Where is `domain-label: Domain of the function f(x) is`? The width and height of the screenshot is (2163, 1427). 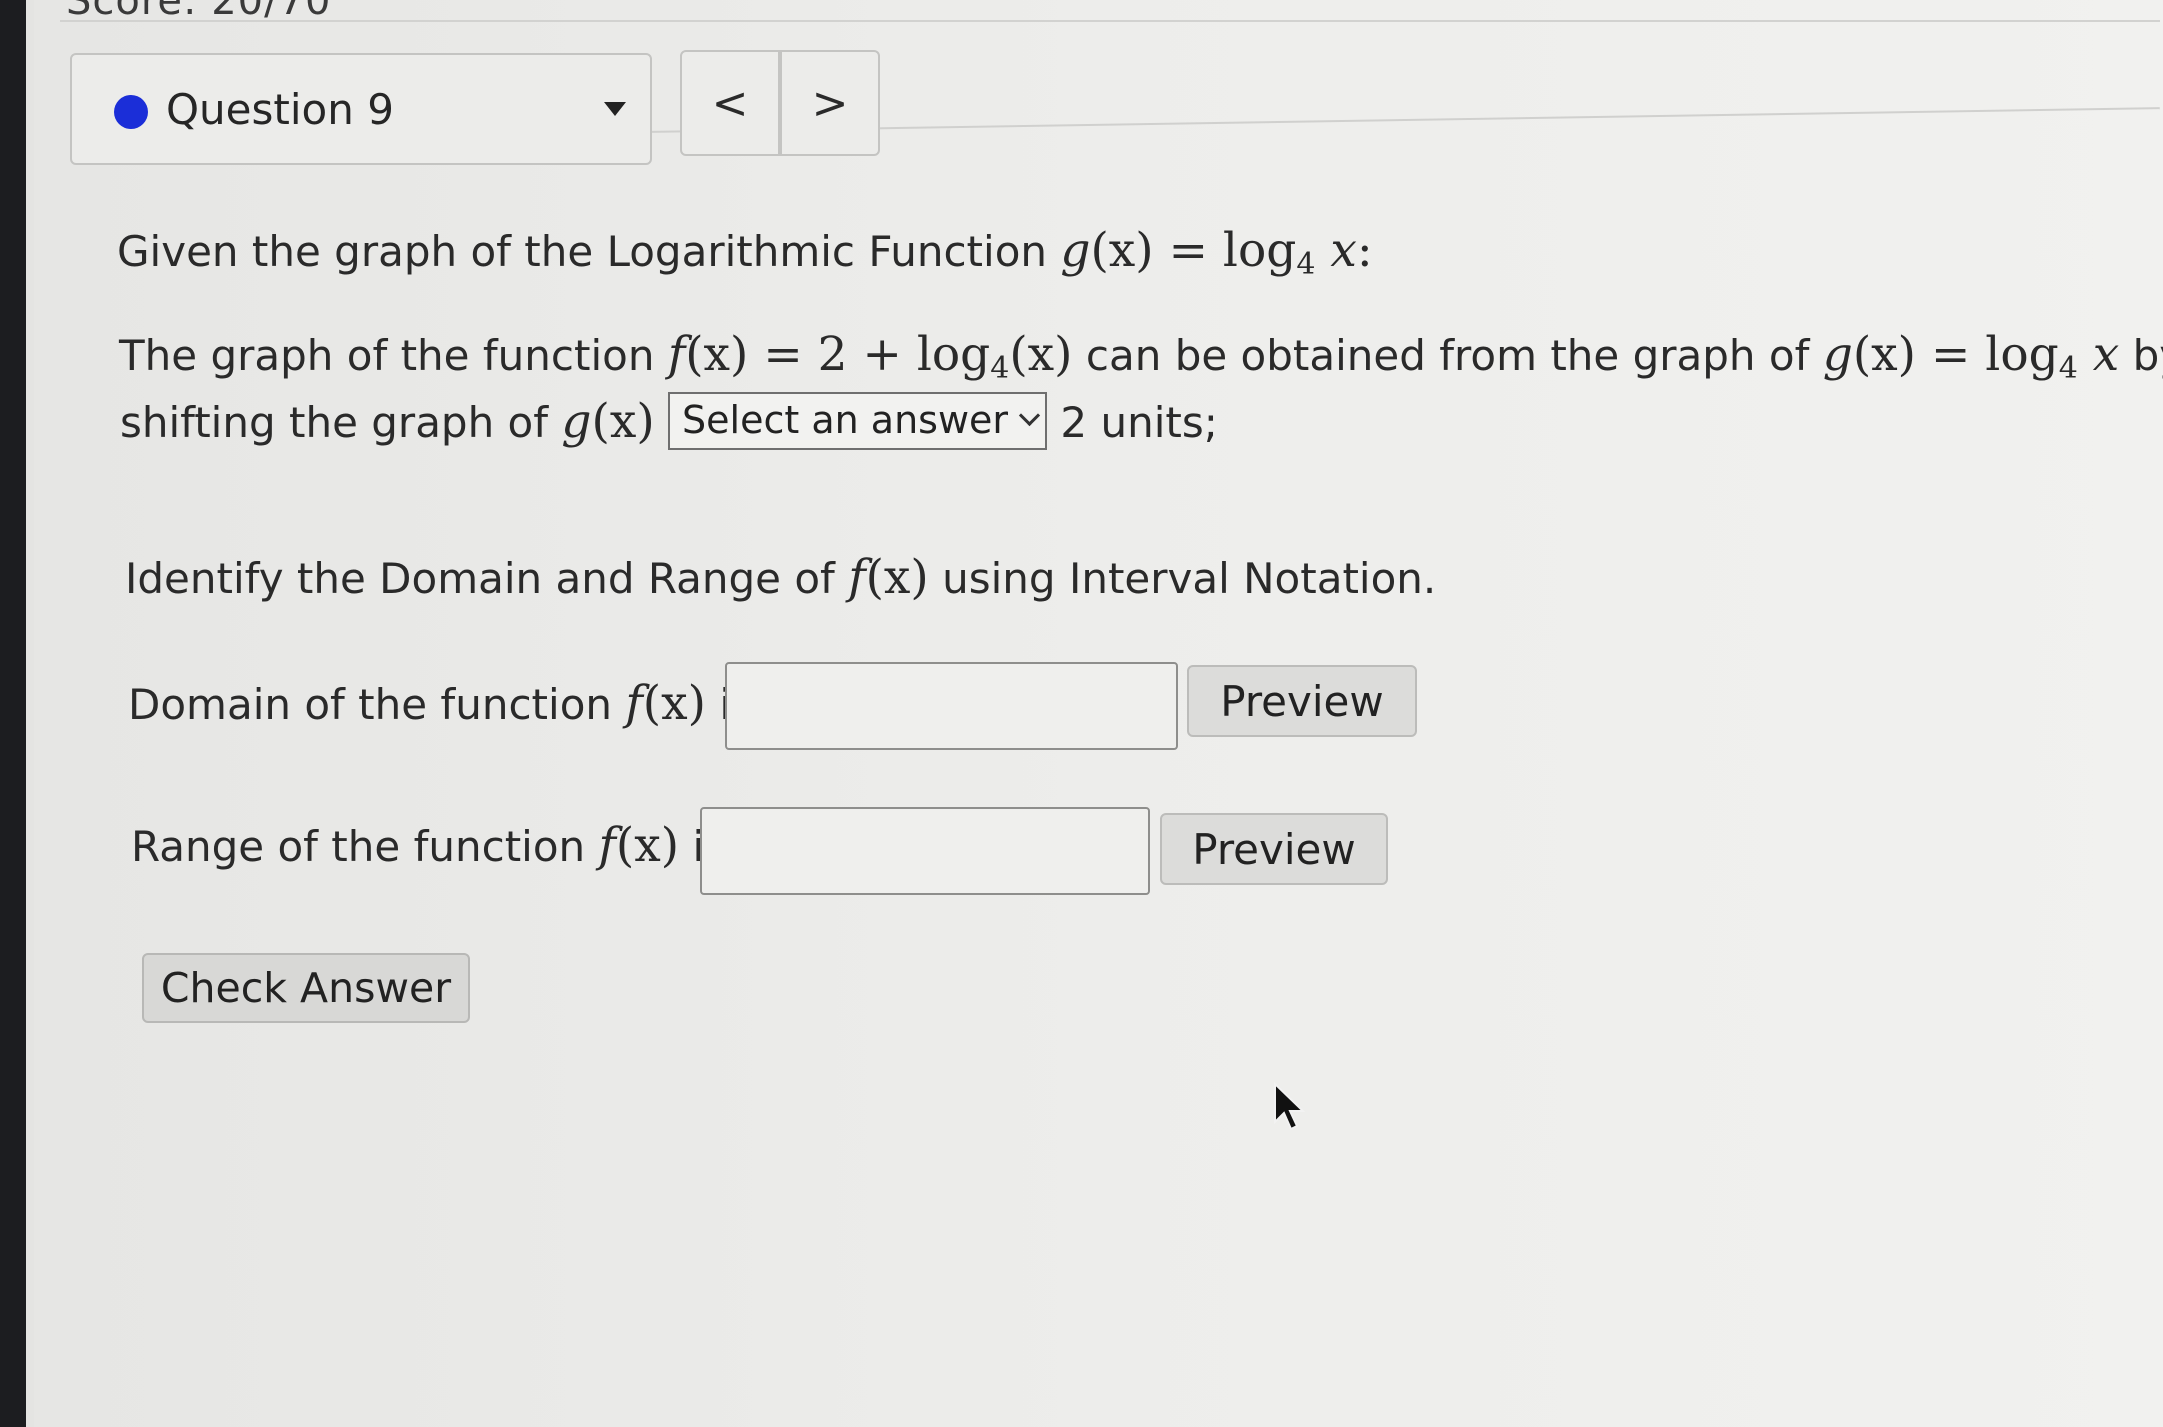 domain-label: Domain of the function f(x) is is located at coordinates (440, 703).